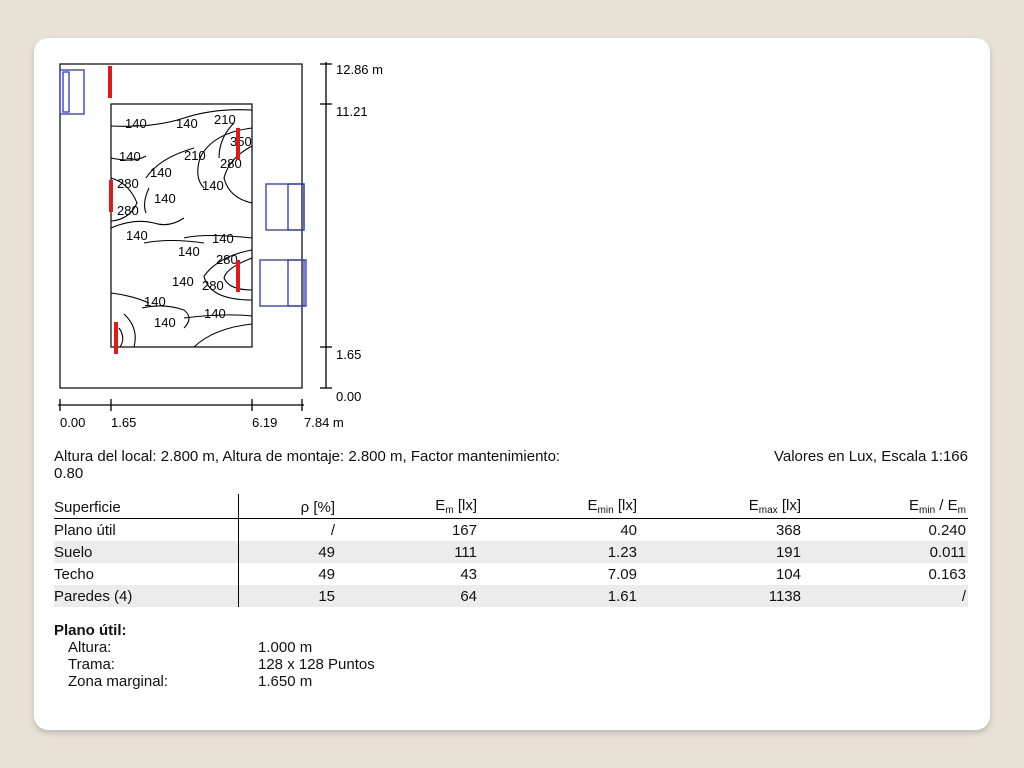 Image resolution: width=1024 pixels, height=768 pixels. Describe the element at coordinates (146, 506) in the screenshot. I see `col-header-surface: Superficie` at that location.